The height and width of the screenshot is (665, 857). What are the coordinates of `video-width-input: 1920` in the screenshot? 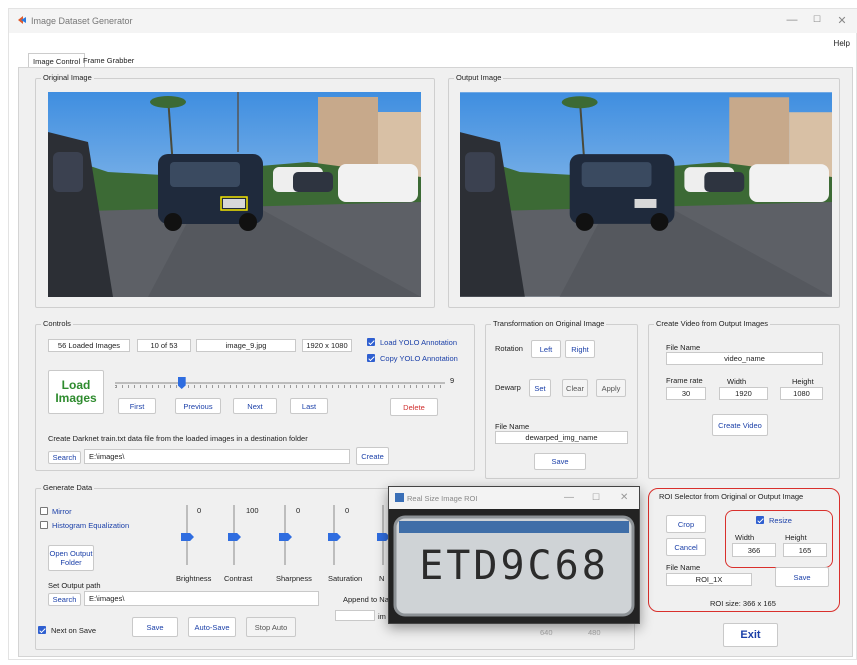 It's located at (743, 393).